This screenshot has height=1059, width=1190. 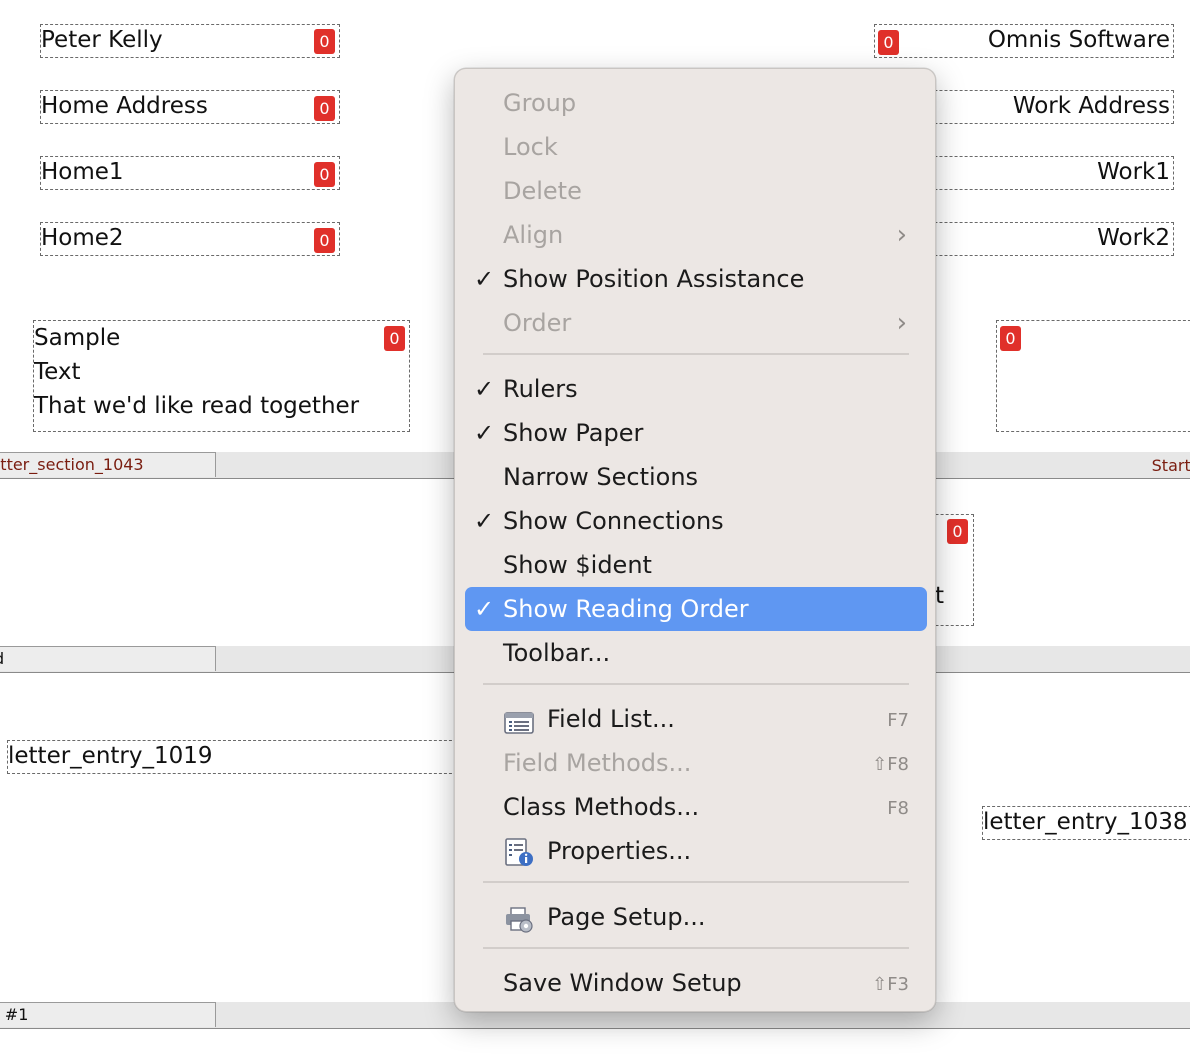 I want to click on menu-item-align: Align ›, so click(x=696, y=235).